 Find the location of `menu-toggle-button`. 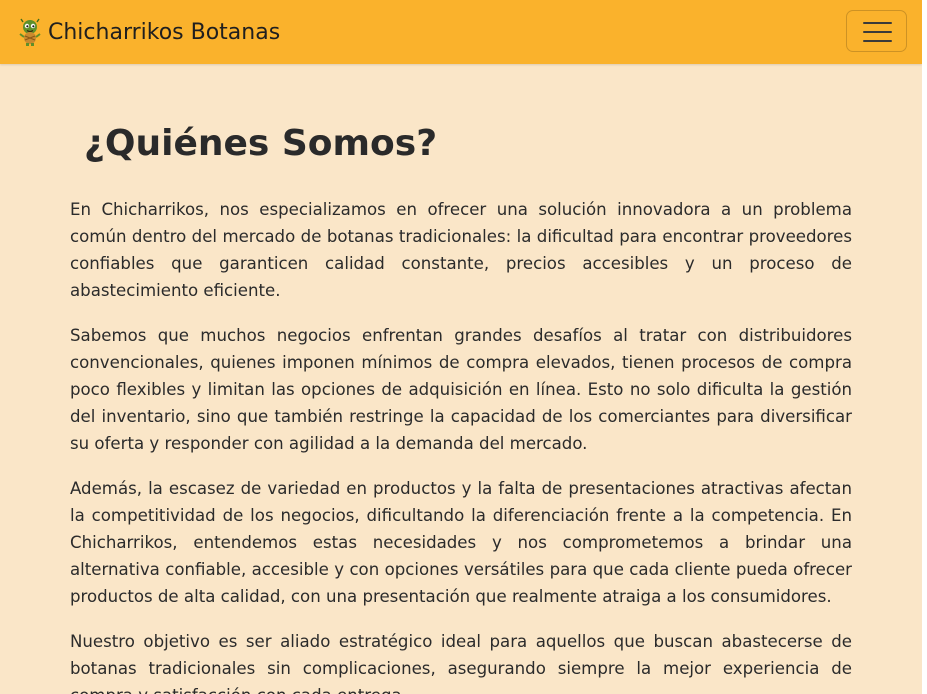

menu-toggle-button is located at coordinates (876, 31).